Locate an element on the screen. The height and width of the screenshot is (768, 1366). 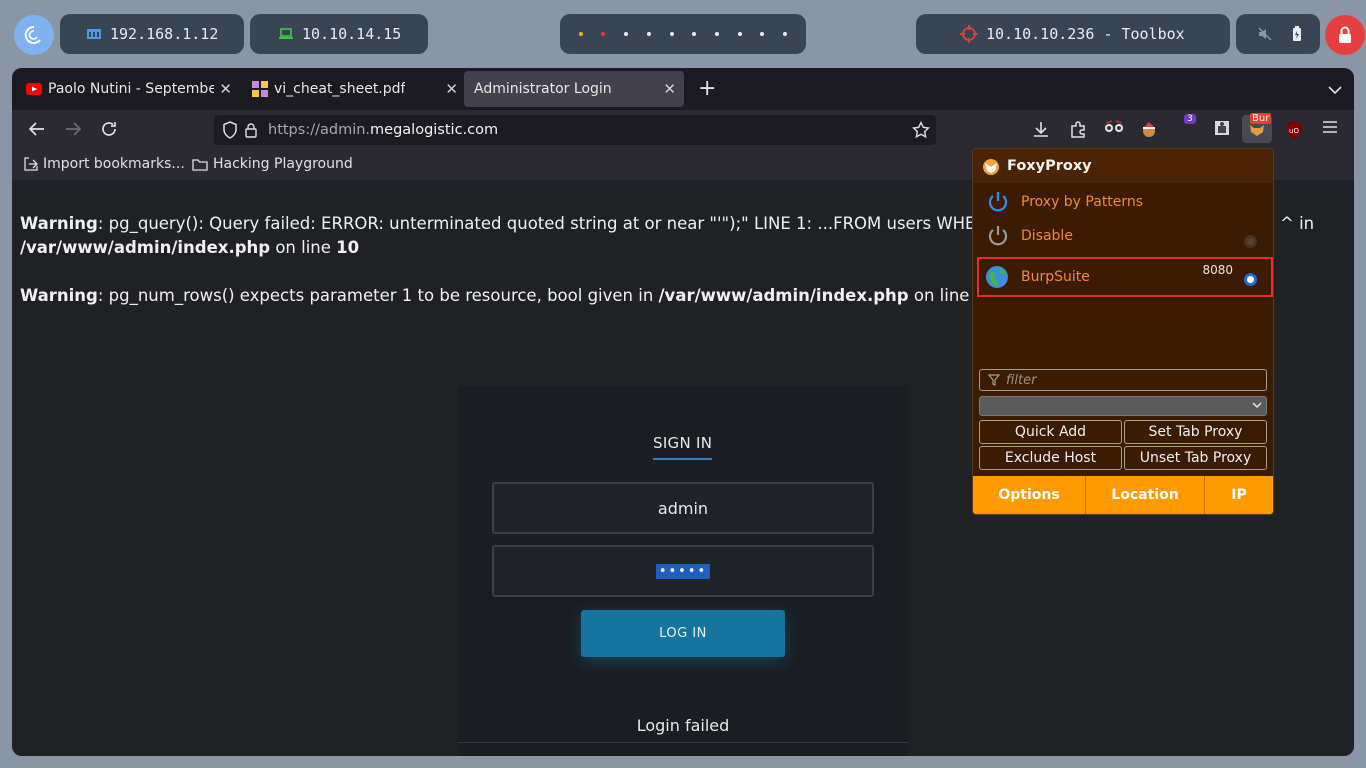
target-pill: 10.10.10.236 - Toolbox is located at coordinates (1073, 34).